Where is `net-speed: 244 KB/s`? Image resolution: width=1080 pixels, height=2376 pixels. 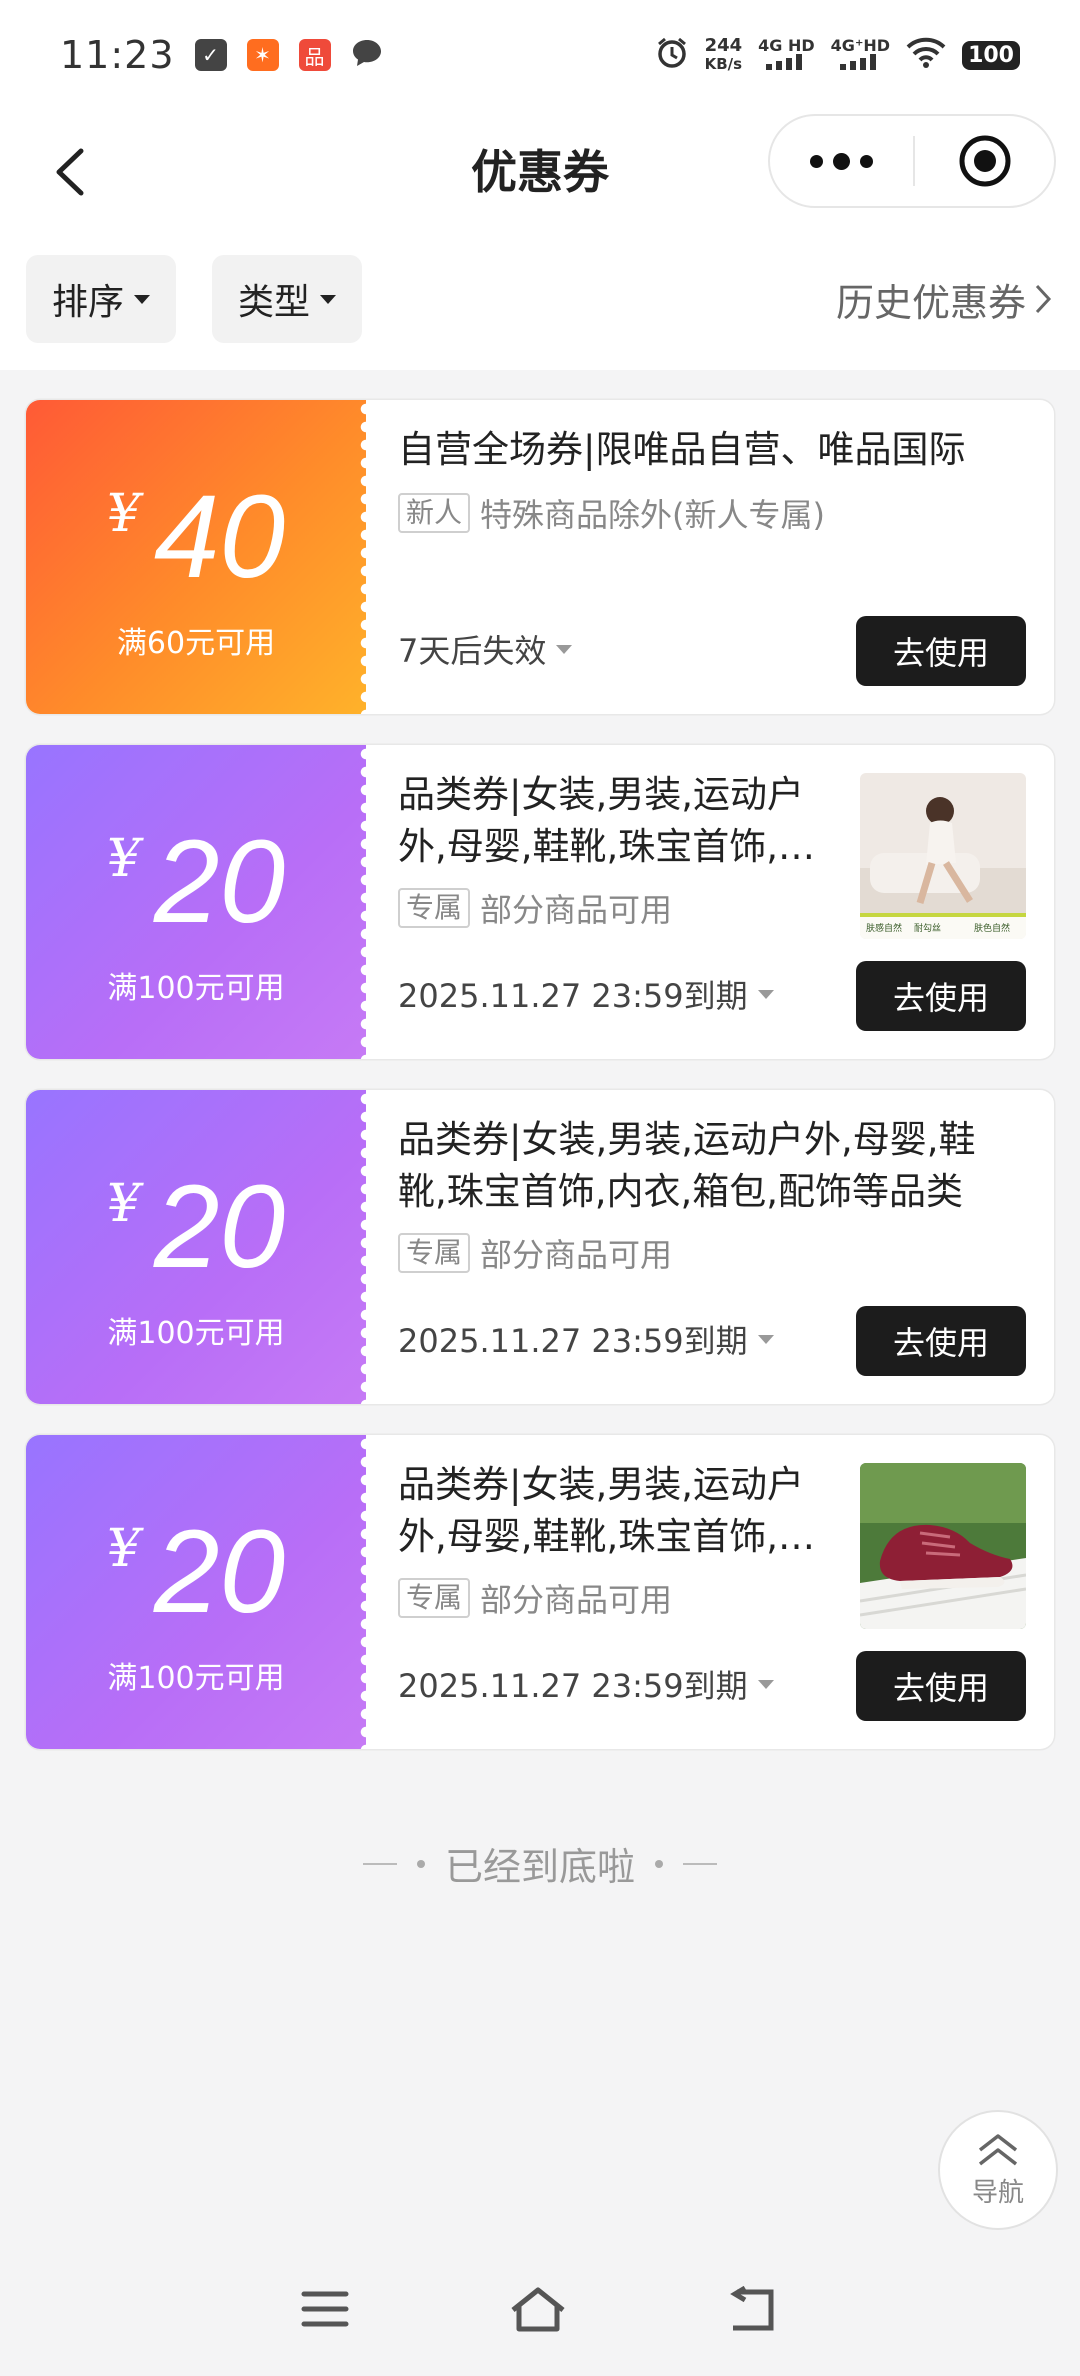 net-speed: 244 KB/s is located at coordinates (723, 54).